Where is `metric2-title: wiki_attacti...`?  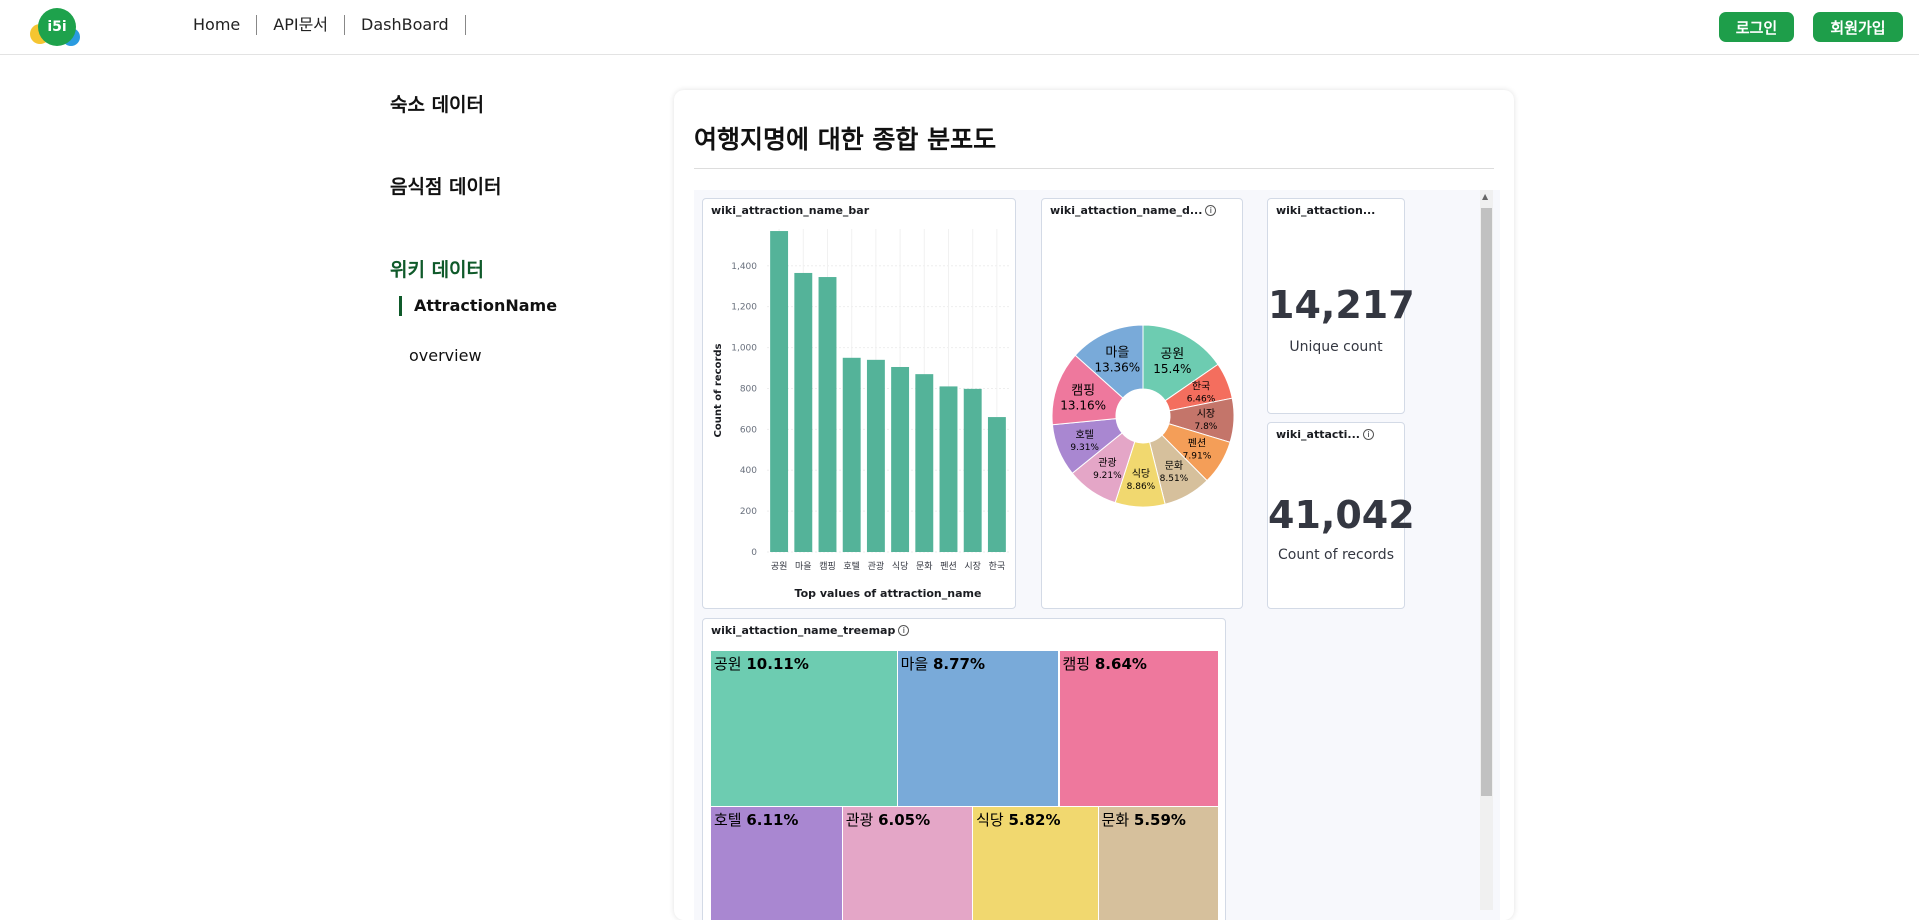 metric2-title: wiki_attacti... is located at coordinates (1318, 434).